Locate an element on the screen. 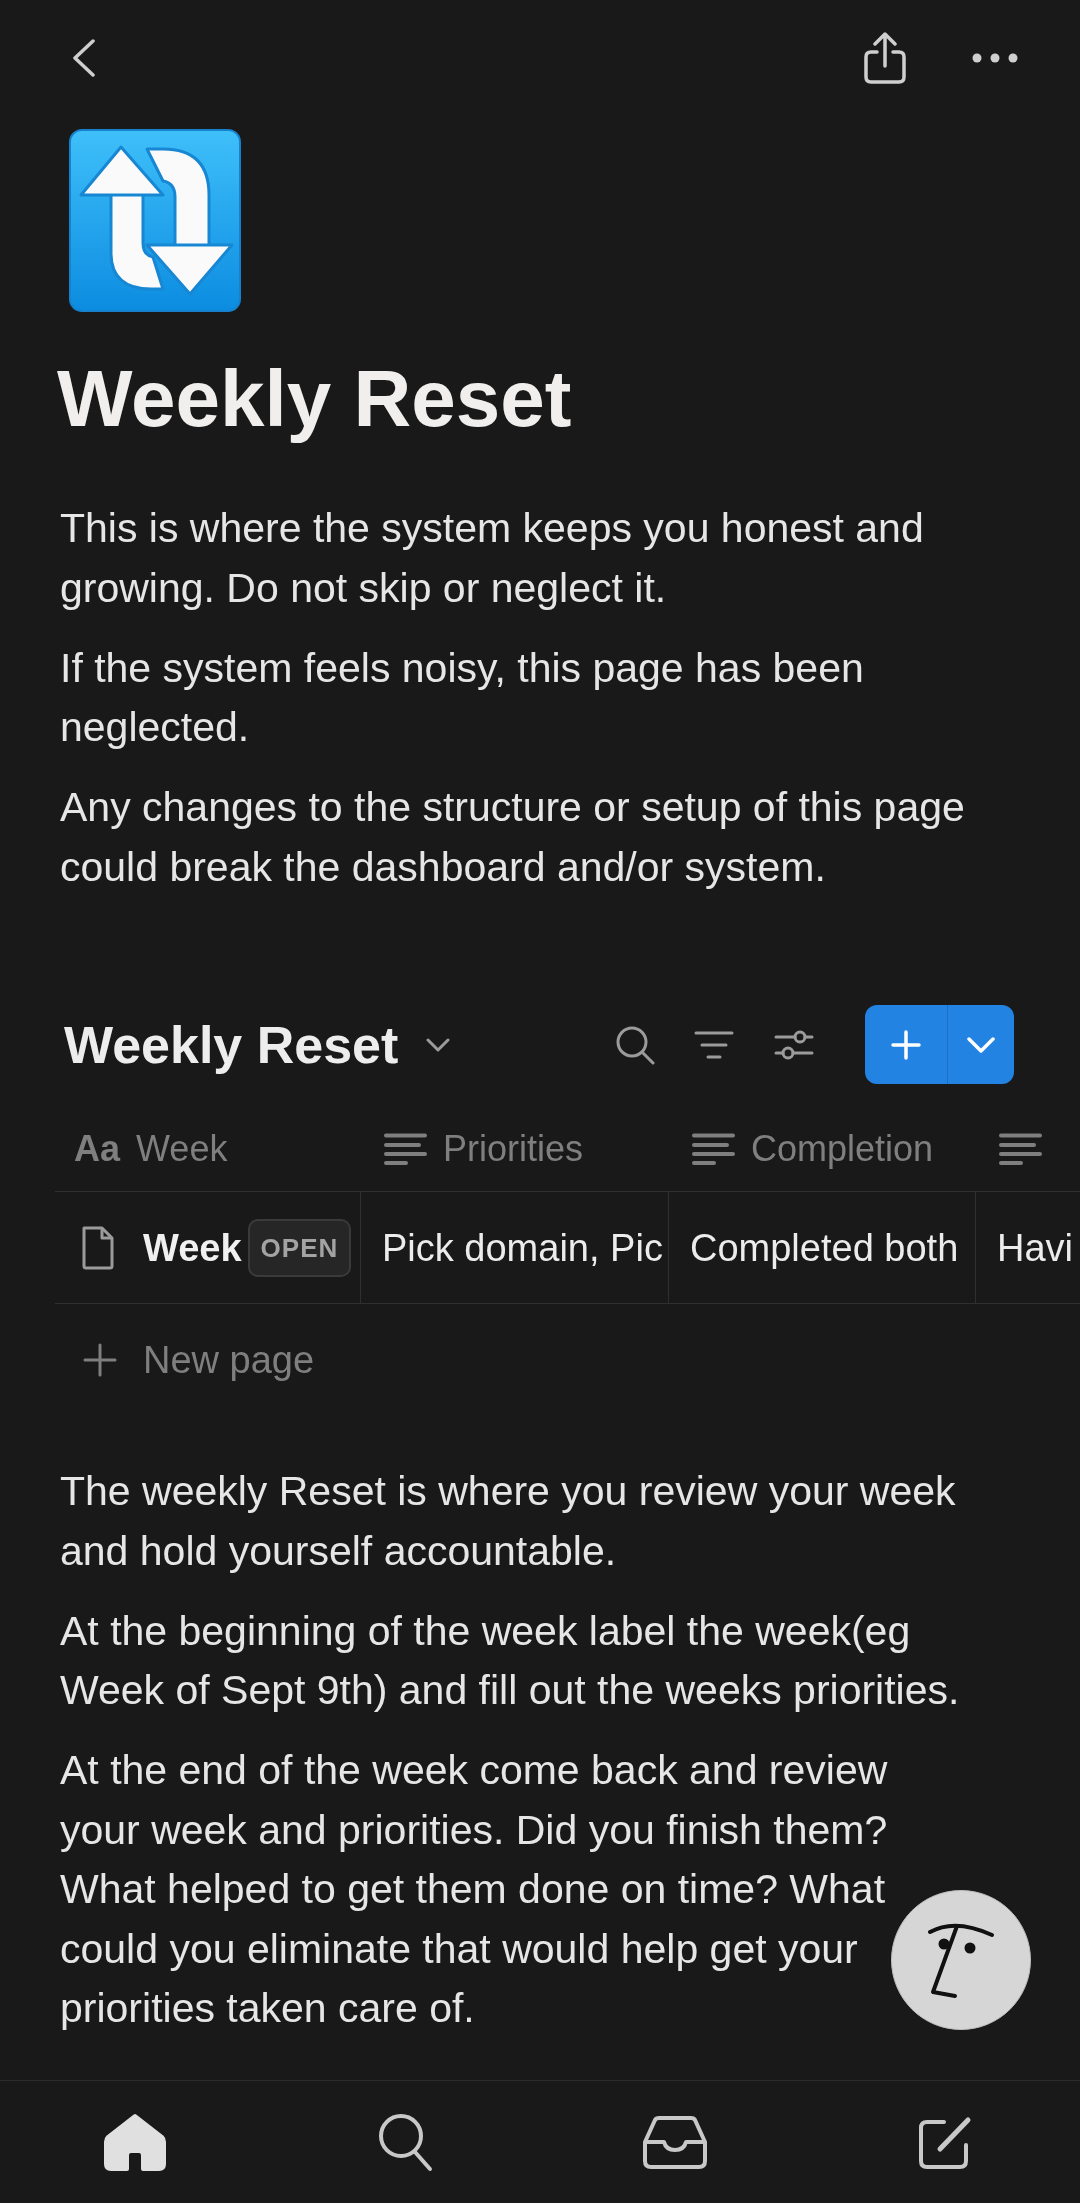 Image resolution: width=1080 pixels, height=2203 pixels. page-icon is located at coordinates (97, 1247).